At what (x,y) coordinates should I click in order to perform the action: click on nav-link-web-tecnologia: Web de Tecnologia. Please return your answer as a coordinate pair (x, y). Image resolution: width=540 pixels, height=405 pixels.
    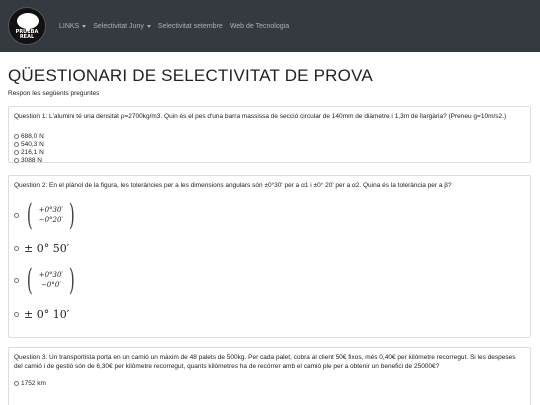
    Looking at the image, I should click on (259, 26).